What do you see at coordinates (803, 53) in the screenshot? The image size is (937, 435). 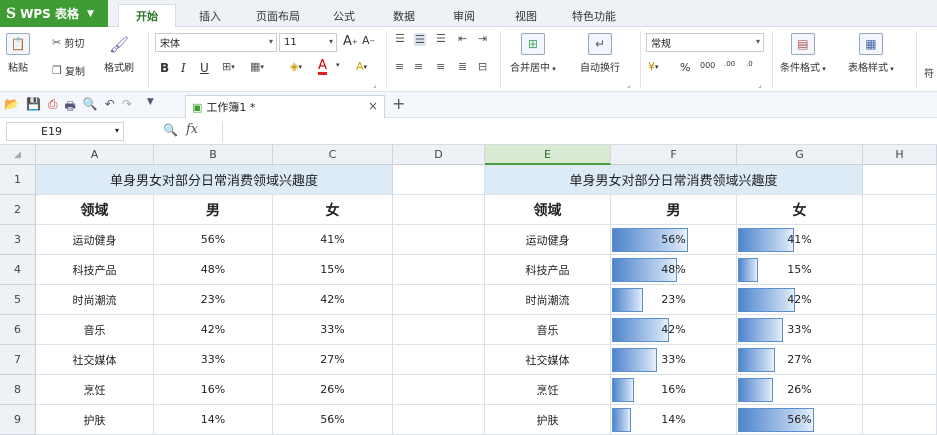 I see `conditional-format-button: ▤ 条件格式 ▾` at bounding box center [803, 53].